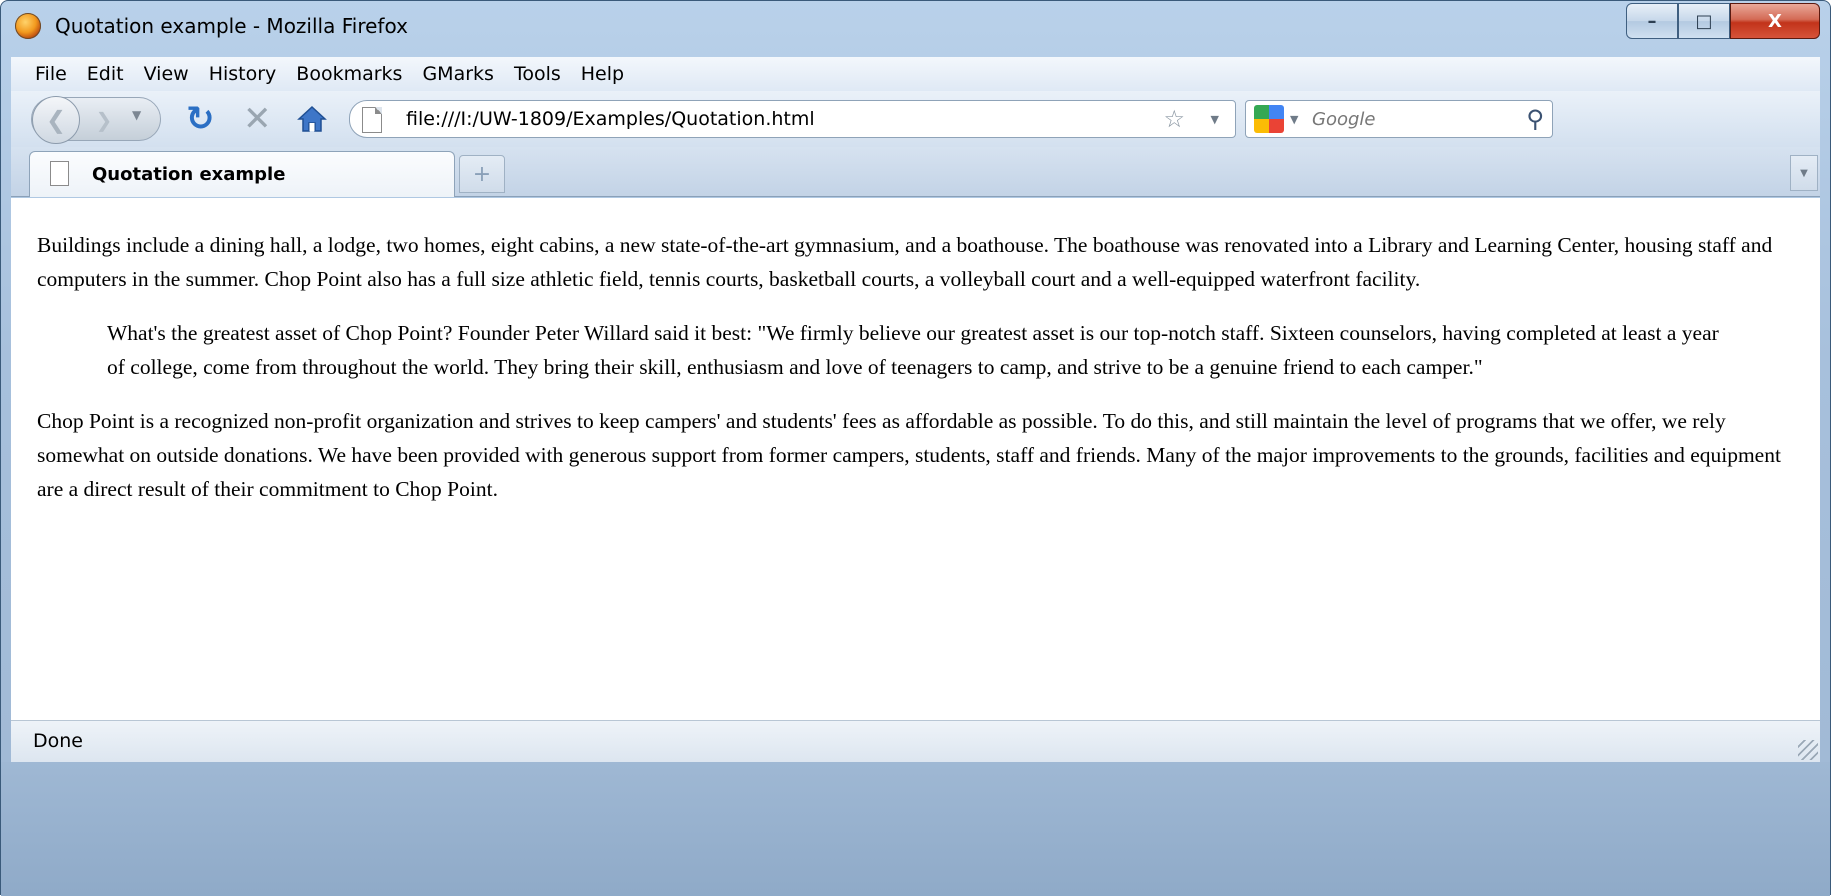  What do you see at coordinates (166, 74) in the screenshot?
I see `menu-view: View` at bounding box center [166, 74].